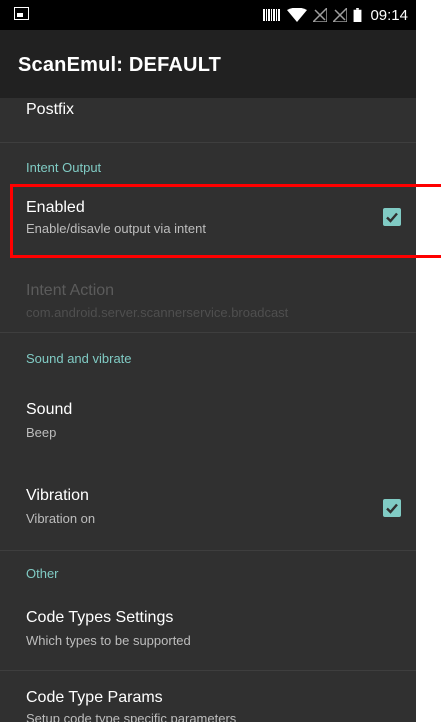 Image resolution: width=441 pixels, height=722 pixels. I want to click on pref-title: Postfix, so click(50, 109).